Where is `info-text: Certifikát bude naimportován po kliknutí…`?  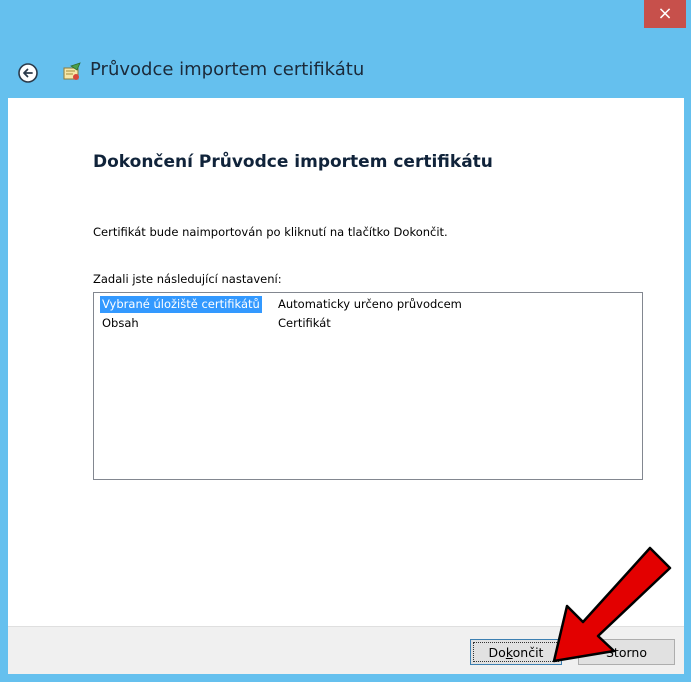 info-text: Certifikát bude naimportován po kliknutí… is located at coordinates (270, 232).